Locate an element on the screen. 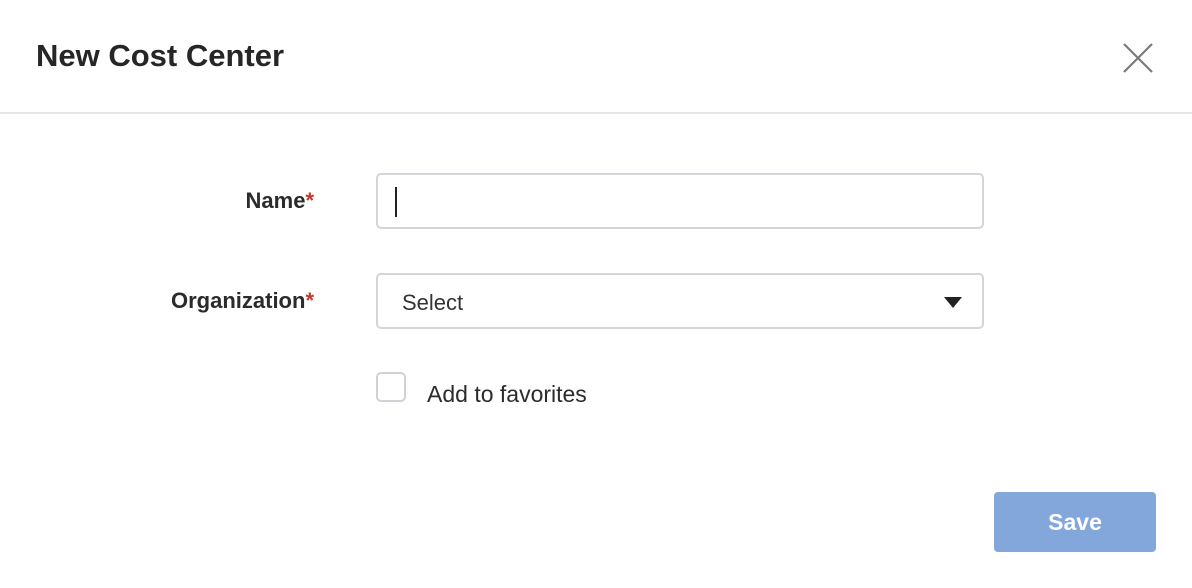 The image size is (1192, 588). close-icon is located at coordinates (1138, 58).